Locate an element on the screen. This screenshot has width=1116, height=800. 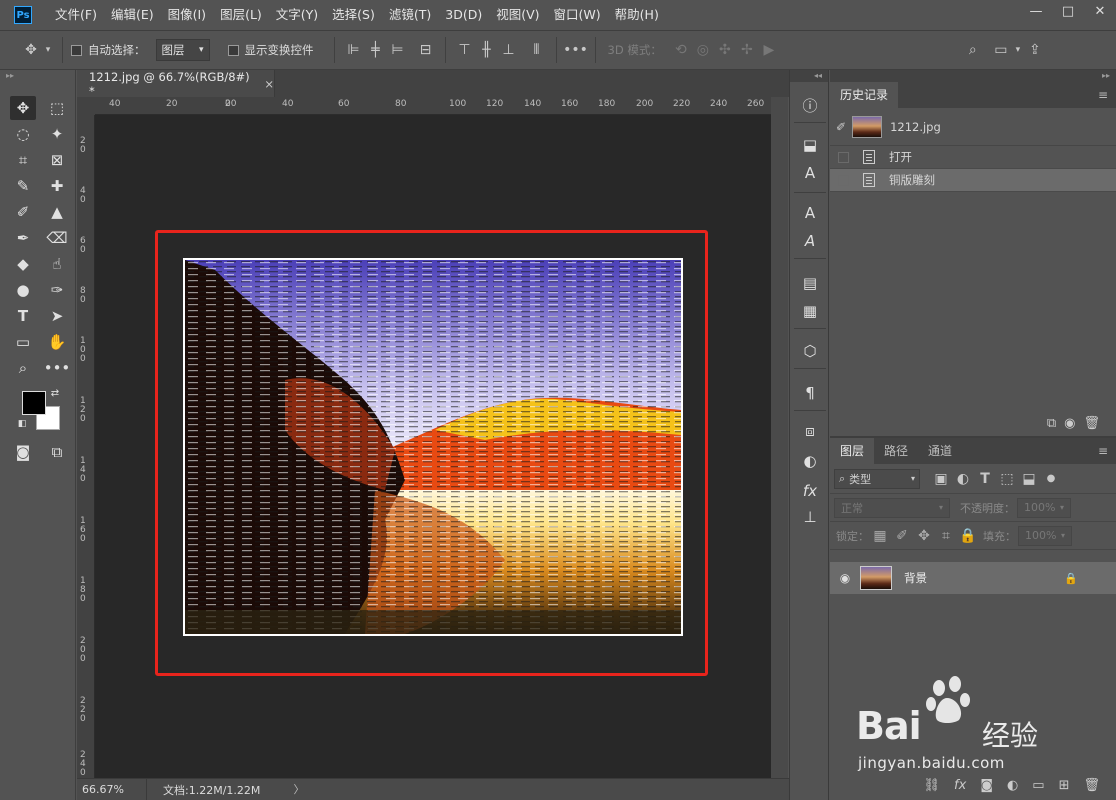
history-step: 铜版雕刻 is located at coordinates (973, 180).